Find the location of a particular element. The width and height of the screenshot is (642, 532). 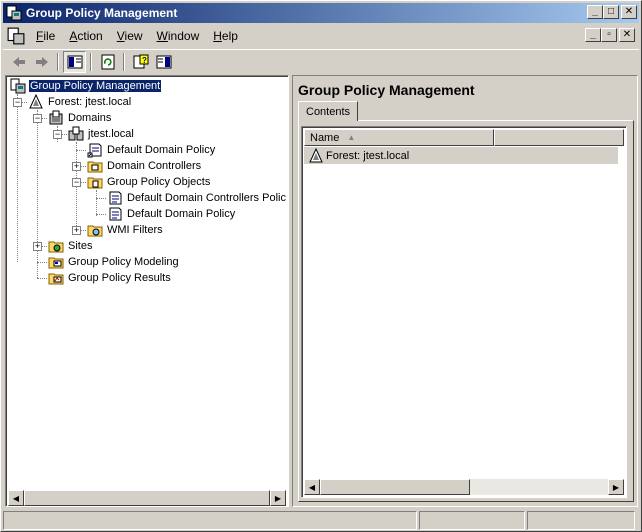

show-hide-tree-button is located at coordinates (74, 61).